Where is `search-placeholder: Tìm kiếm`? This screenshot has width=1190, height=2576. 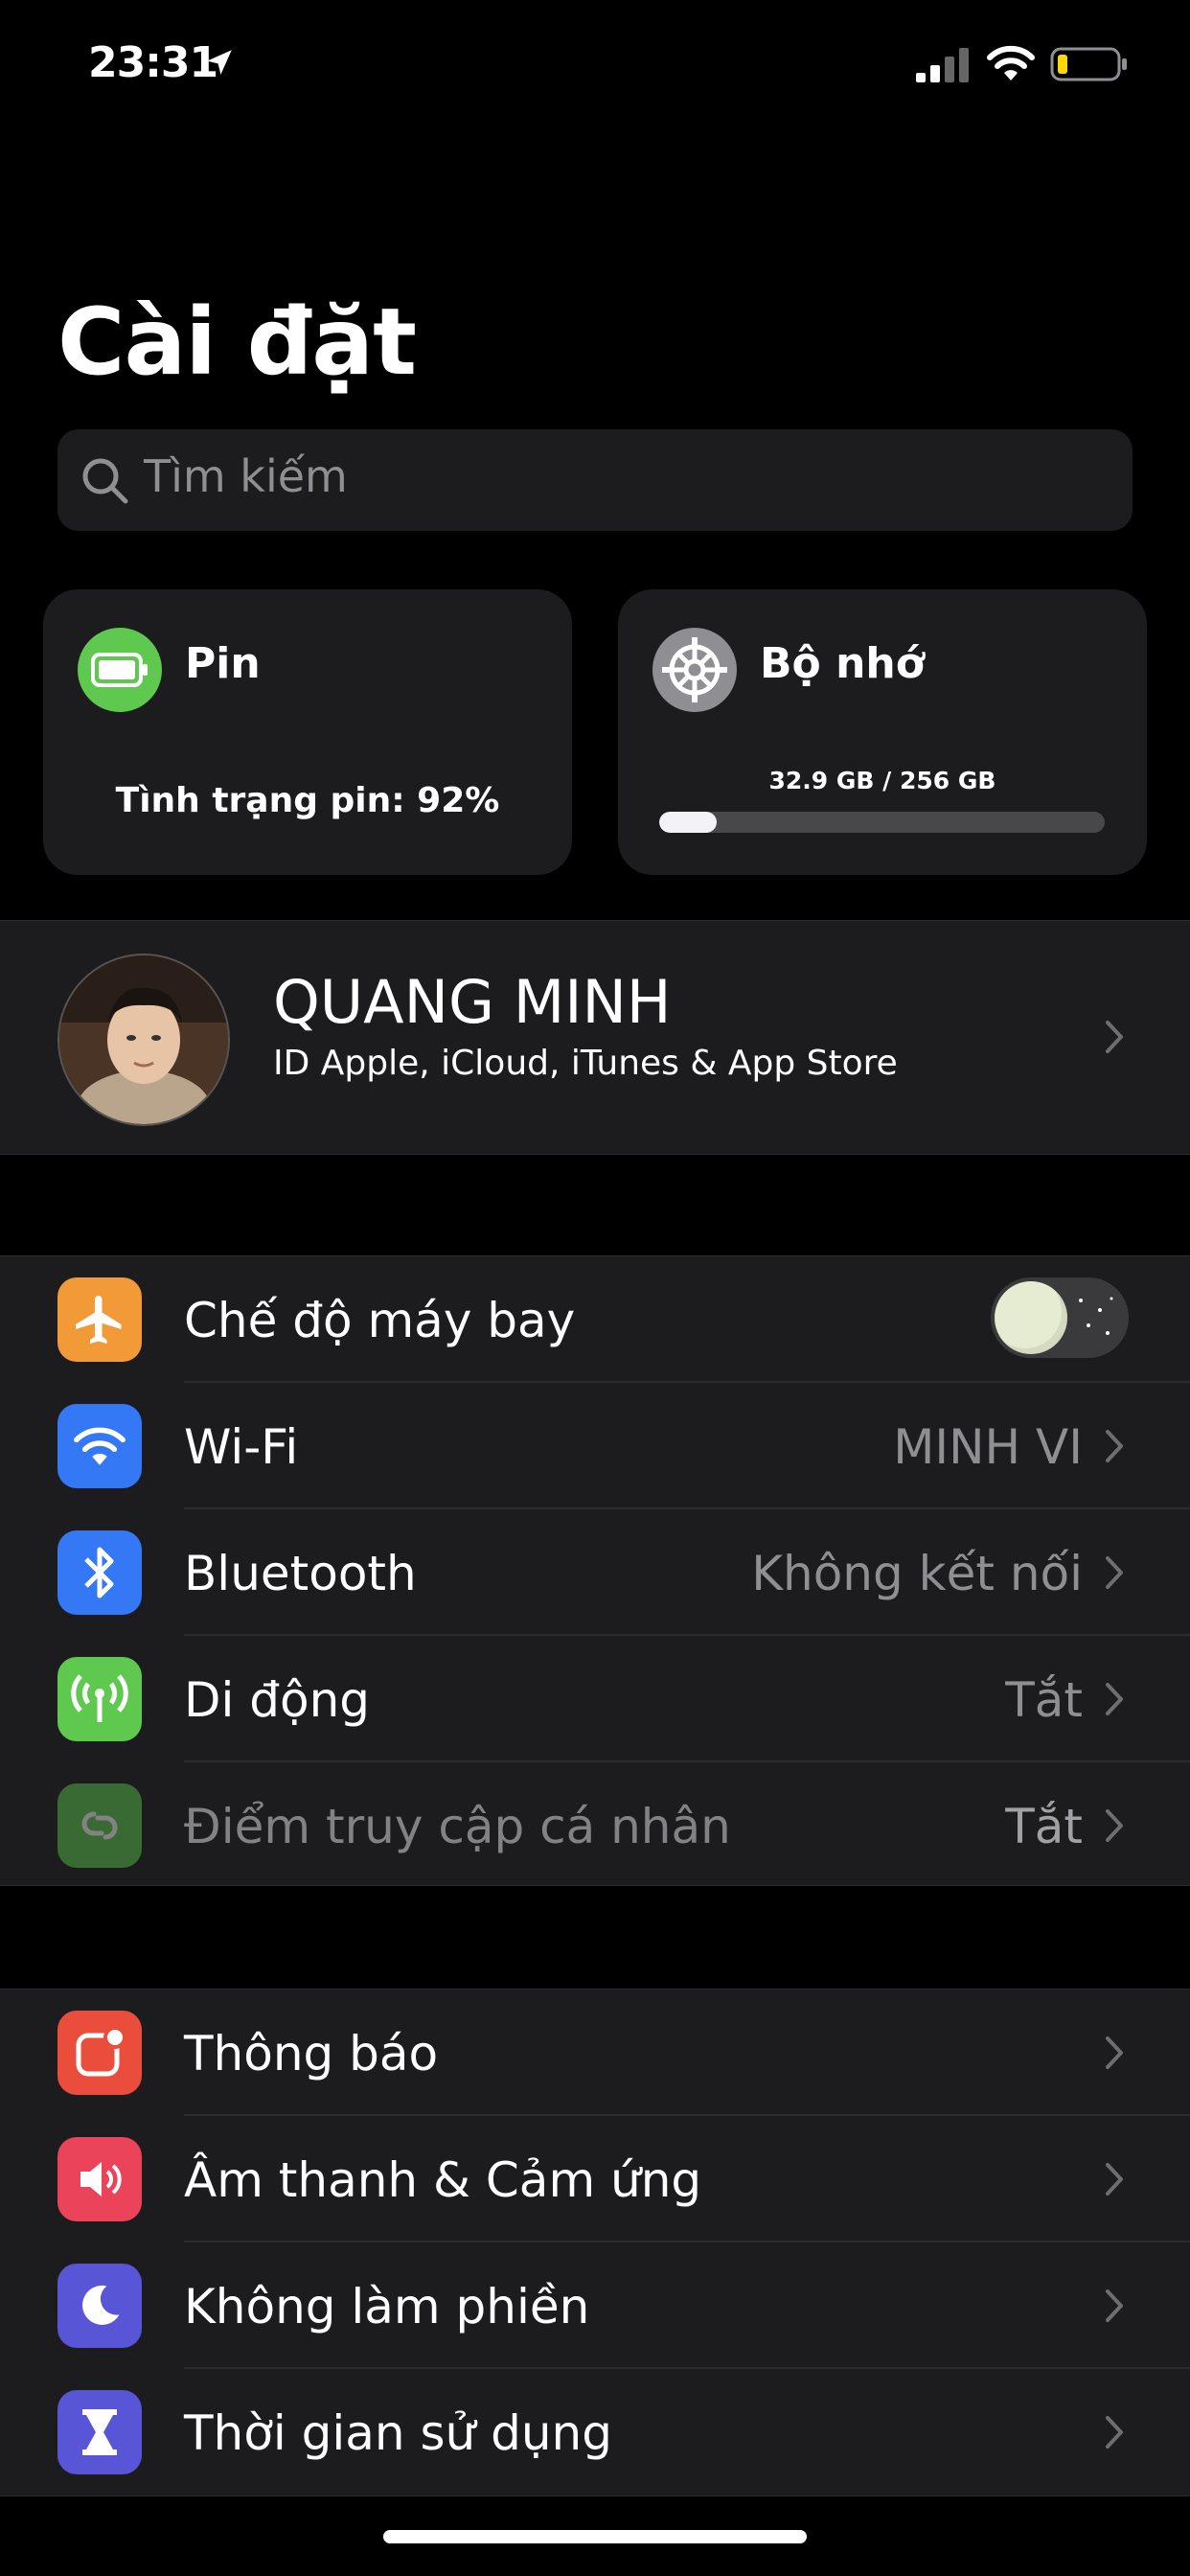 search-placeholder: Tìm kiếm is located at coordinates (246, 476).